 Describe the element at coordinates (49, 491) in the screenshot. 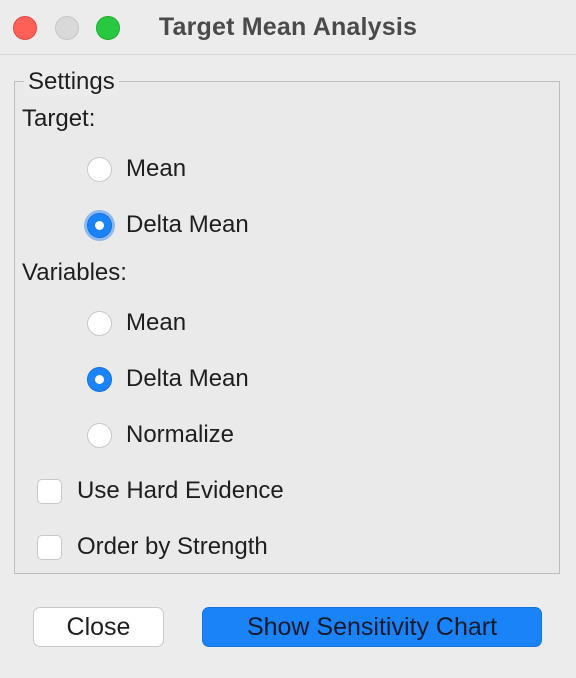

I see `use-hard-evidence-checkbox` at that location.